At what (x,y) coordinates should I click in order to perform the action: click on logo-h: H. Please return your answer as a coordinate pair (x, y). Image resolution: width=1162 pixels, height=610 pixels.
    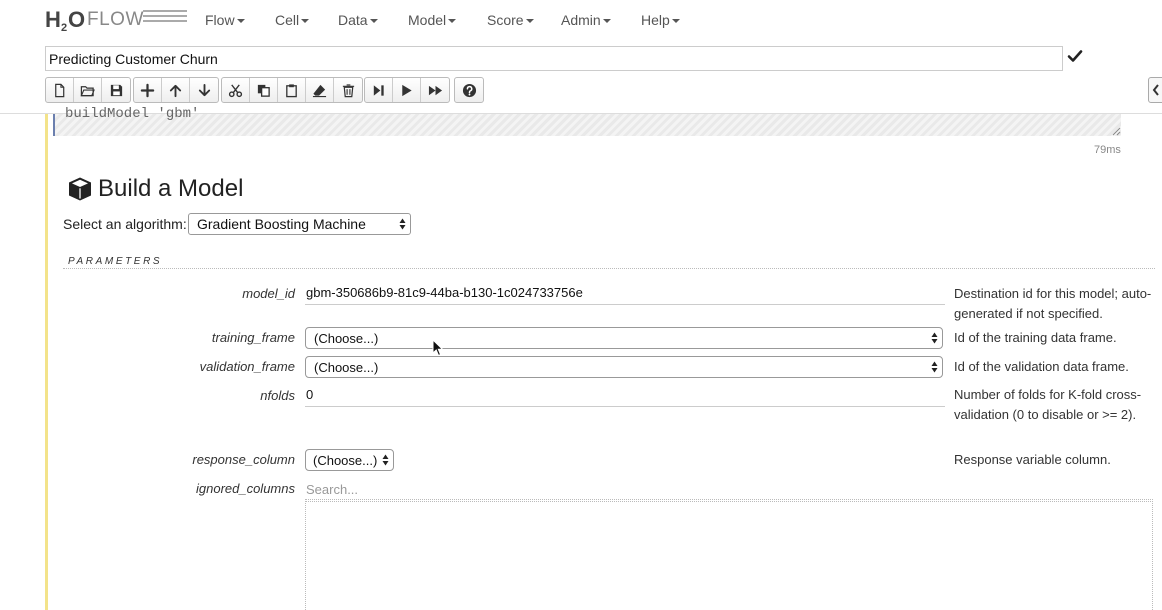
    Looking at the image, I should click on (53, 19).